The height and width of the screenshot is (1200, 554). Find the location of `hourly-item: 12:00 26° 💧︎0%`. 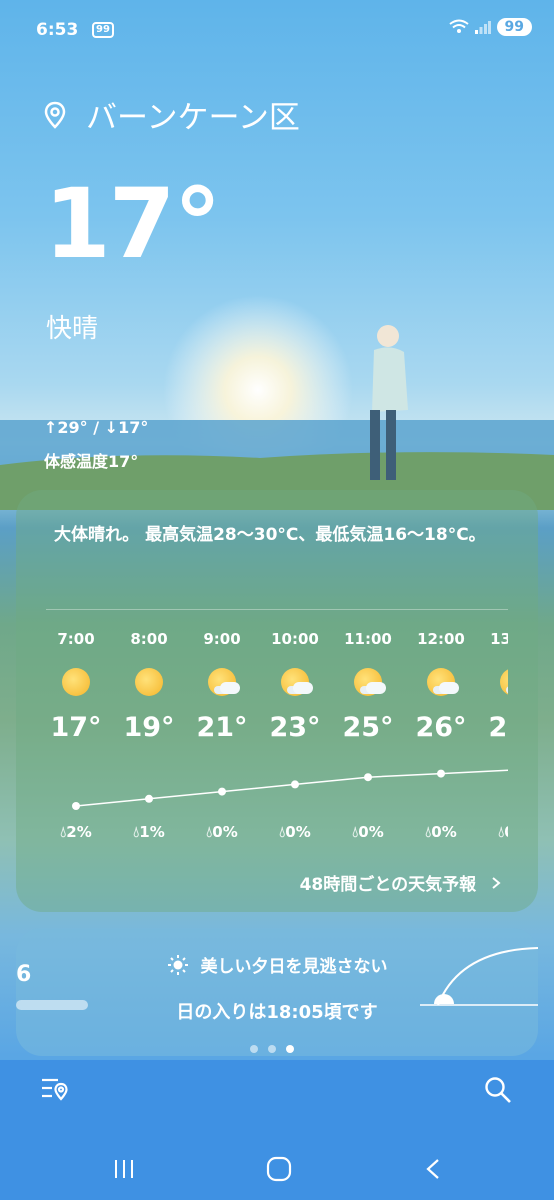

hourly-item: 12:00 26° 💧︎0% is located at coordinates (441, 735).